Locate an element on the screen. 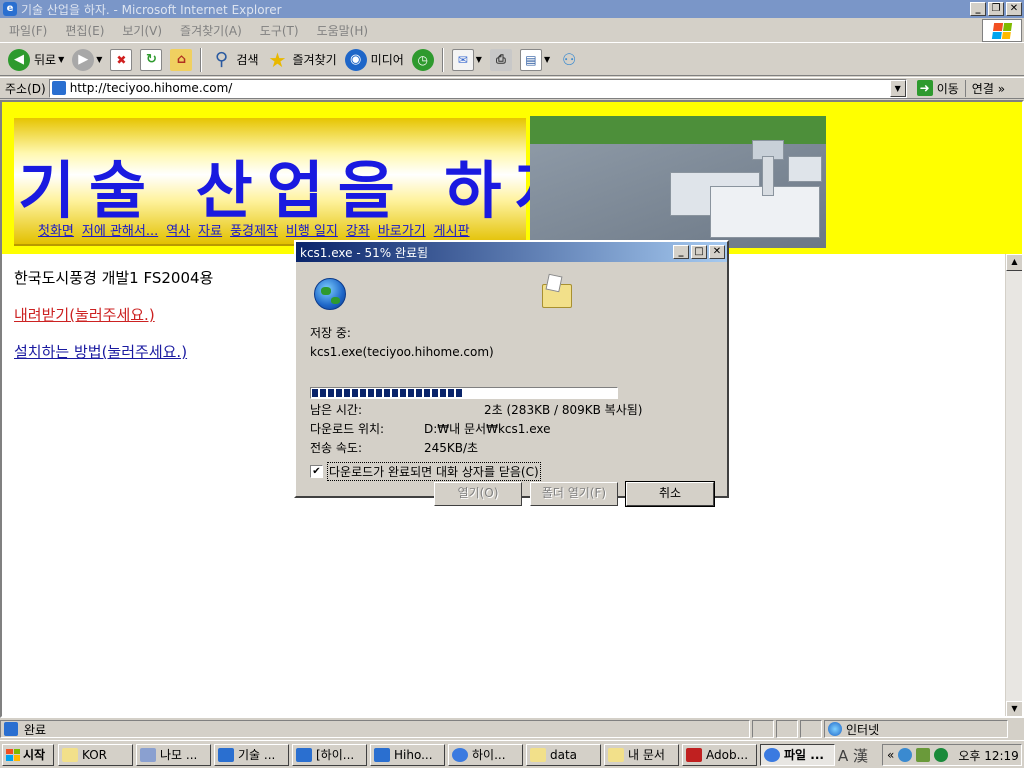 This screenshot has height=768, width=1024. vertical-scrollbar: ▲ ▼ is located at coordinates (1013, 485).